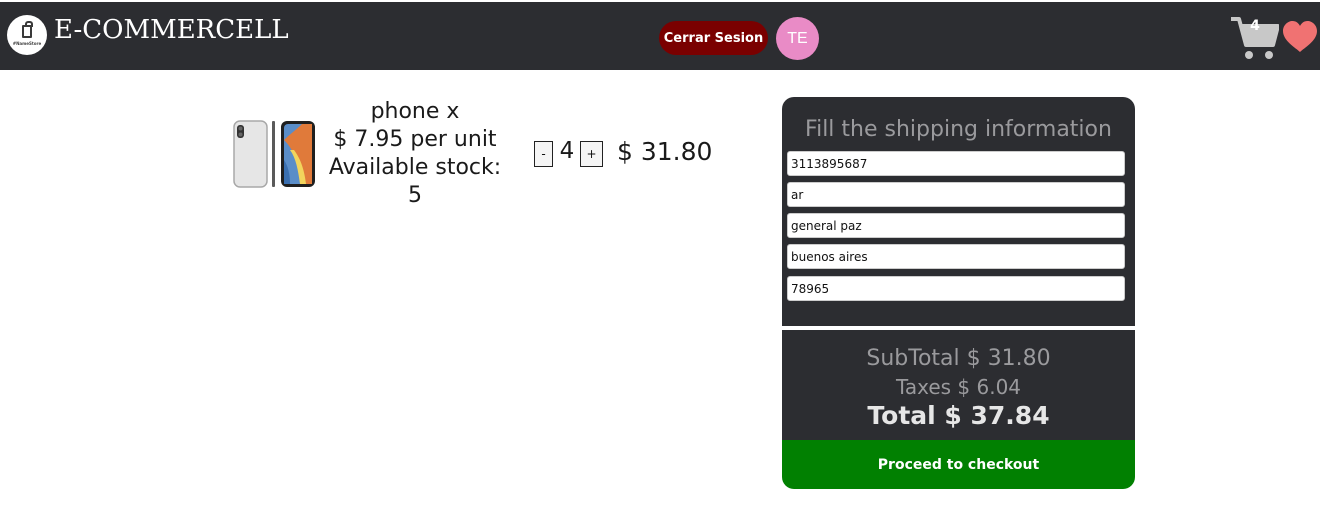 Image resolution: width=1320 pixels, height=512 pixels. I want to click on taxes: Taxes $ 6.04, so click(958, 387).